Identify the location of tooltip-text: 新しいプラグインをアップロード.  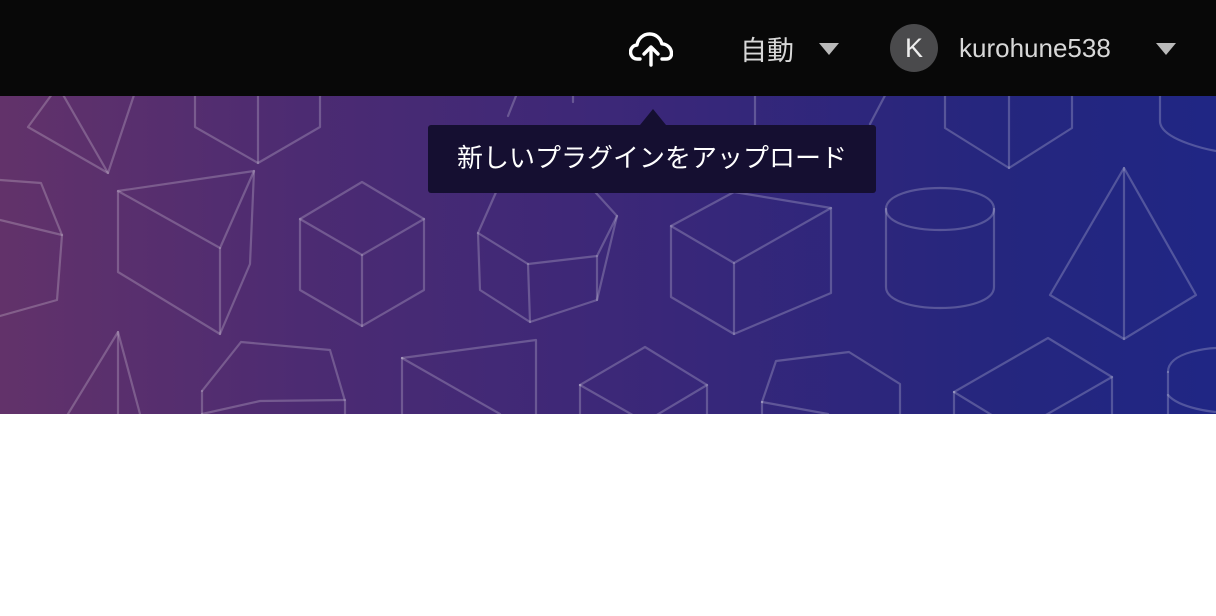
(652, 159).